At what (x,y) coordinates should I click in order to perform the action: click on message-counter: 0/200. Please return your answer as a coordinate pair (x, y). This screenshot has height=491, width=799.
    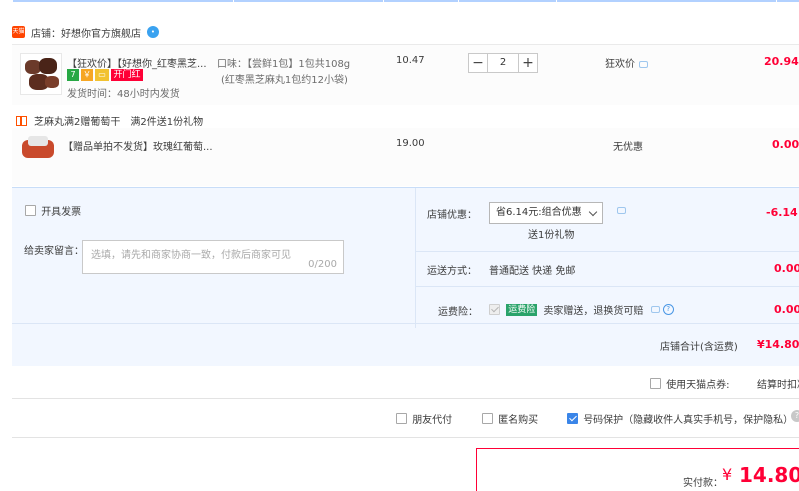
    Looking at the image, I should click on (322, 264).